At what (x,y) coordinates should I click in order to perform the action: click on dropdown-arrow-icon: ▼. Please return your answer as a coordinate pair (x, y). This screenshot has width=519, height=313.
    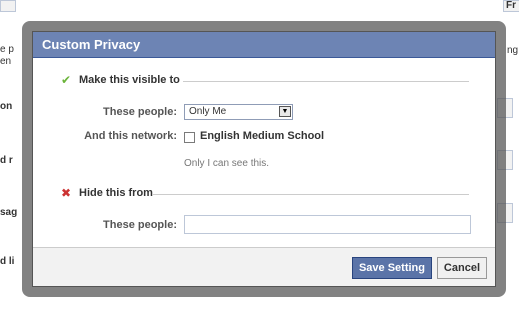
    Looking at the image, I should click on (285, 111).